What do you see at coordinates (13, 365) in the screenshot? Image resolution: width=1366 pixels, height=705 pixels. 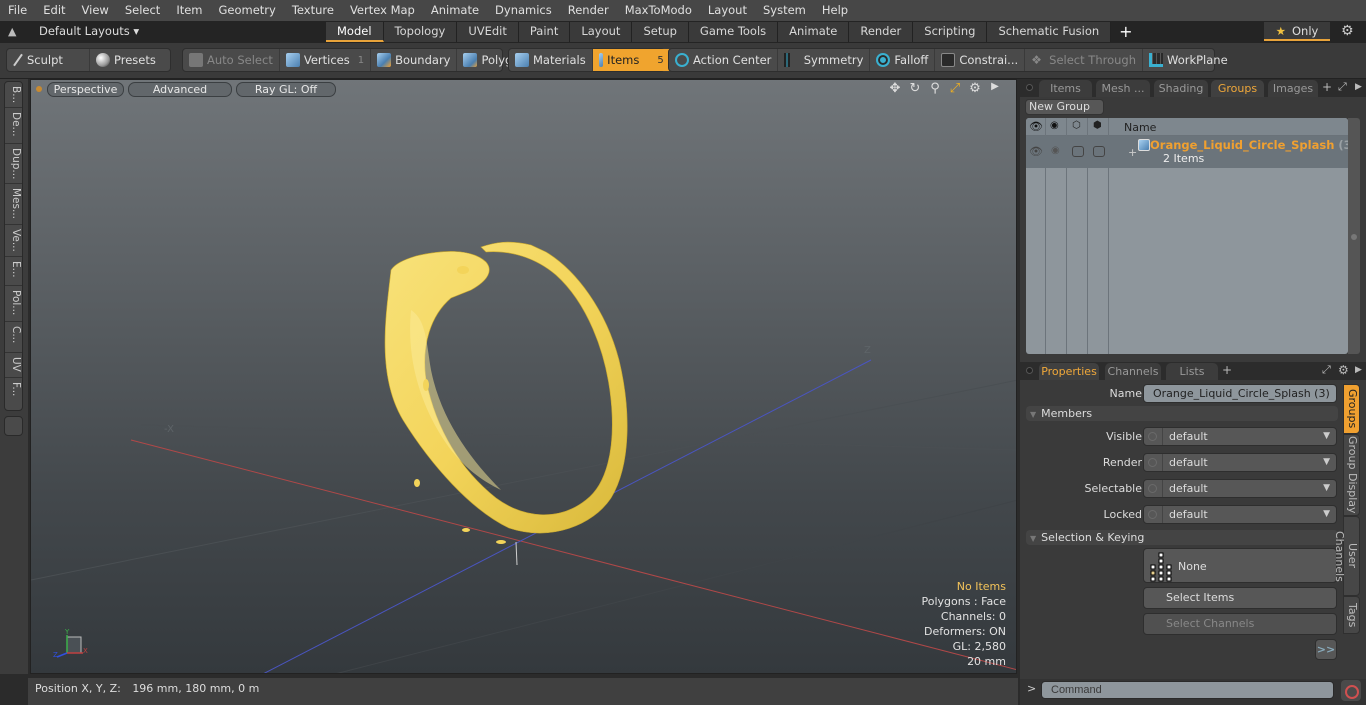 I see `left-tab-uv: UV` at bounding box center [13, 365].